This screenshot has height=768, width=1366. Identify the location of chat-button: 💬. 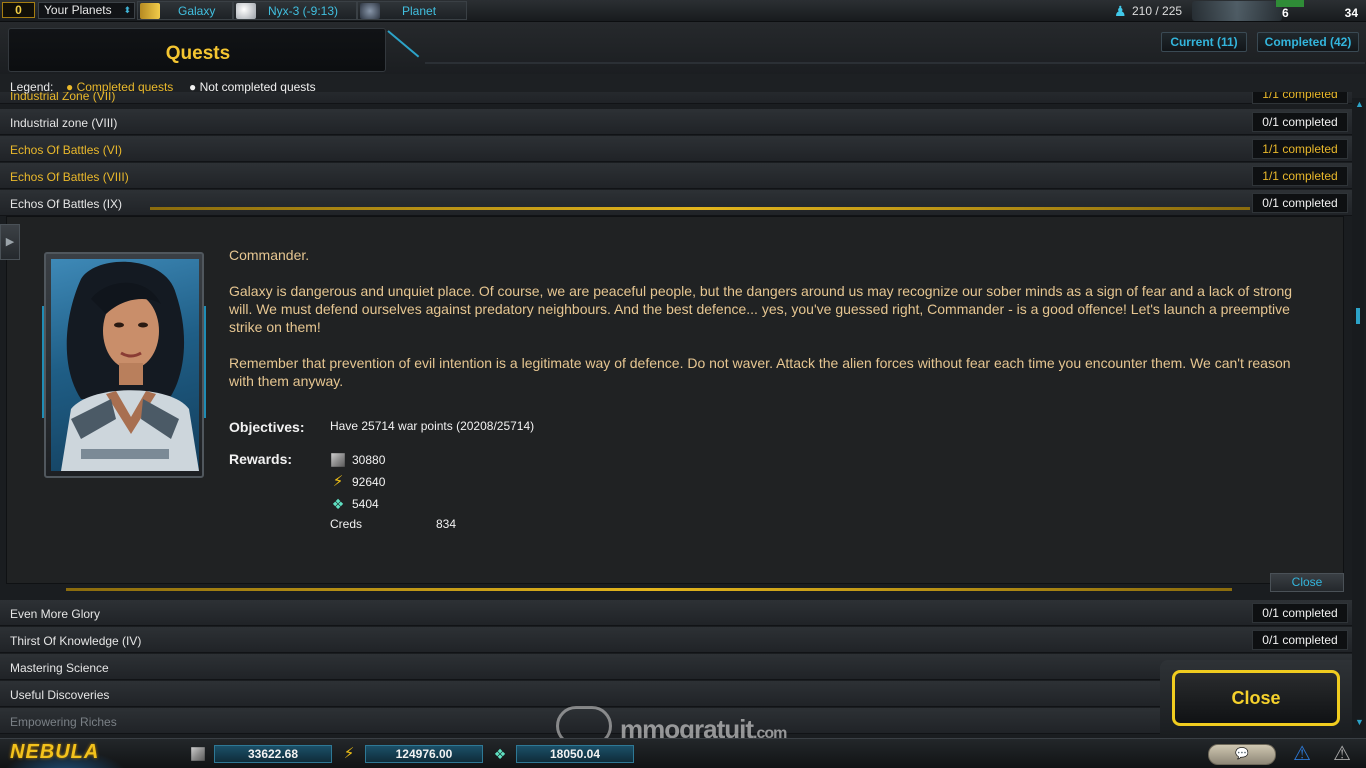
(1242, 754).